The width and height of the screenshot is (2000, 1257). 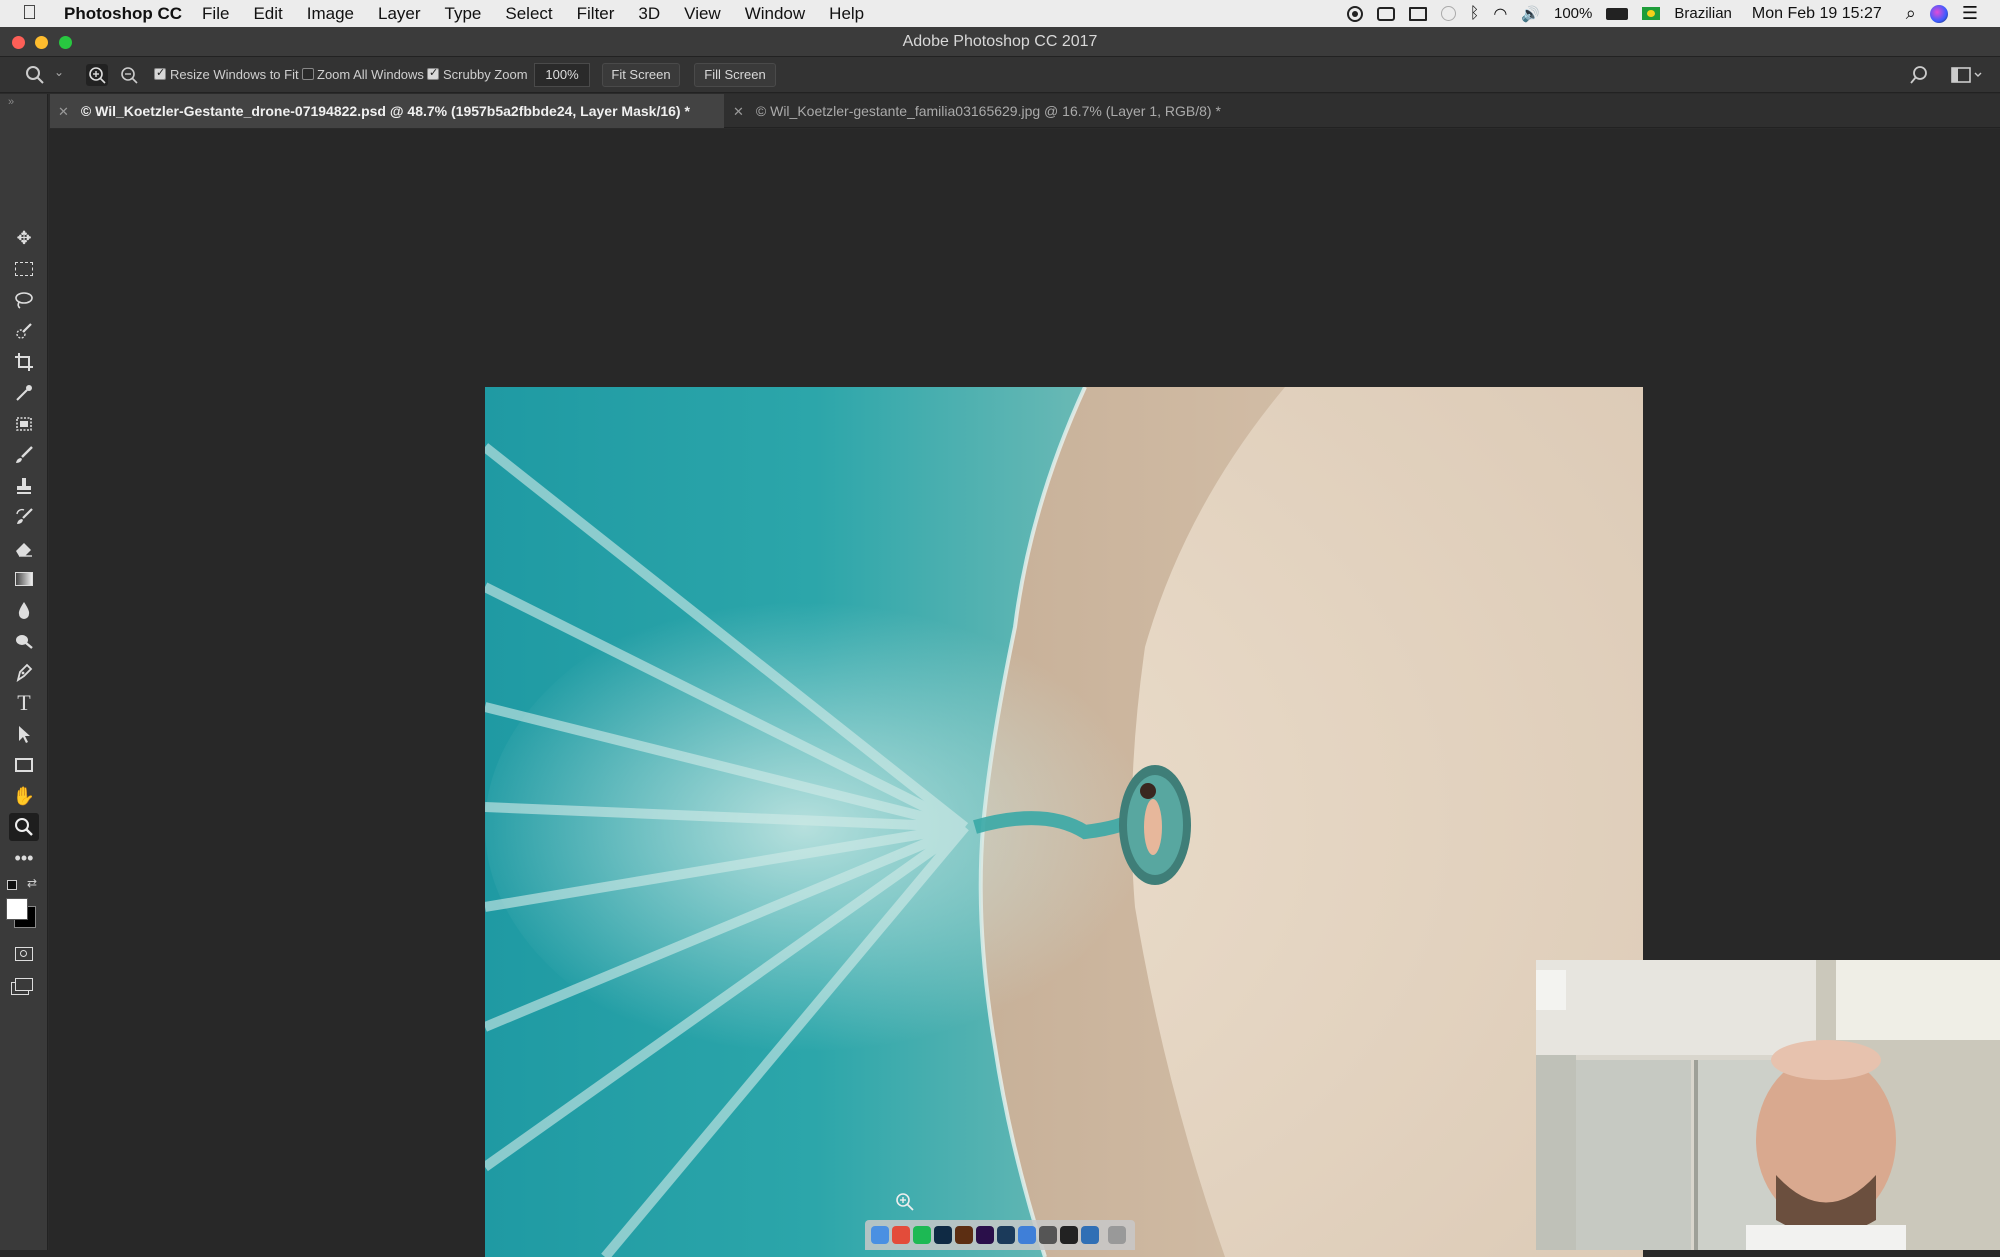 I want to click on trash-icon, so click(x=1117, y=1235).